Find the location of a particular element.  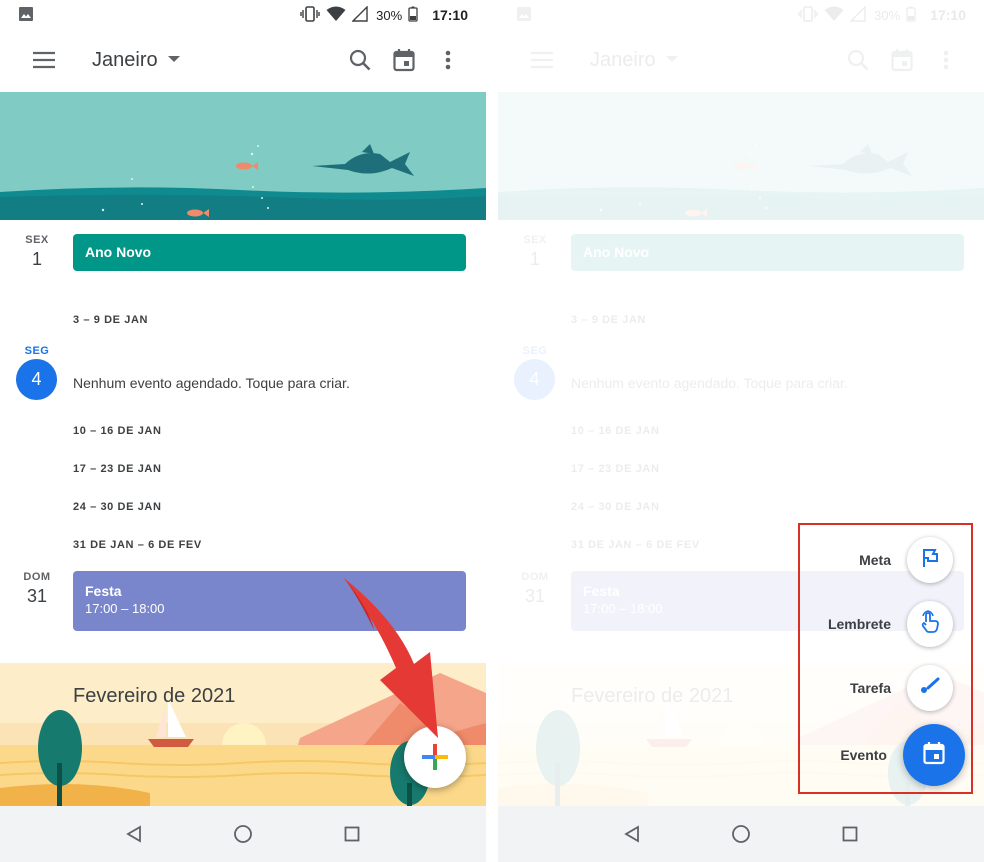

task-check-icon is located at coordinates (930, 688).